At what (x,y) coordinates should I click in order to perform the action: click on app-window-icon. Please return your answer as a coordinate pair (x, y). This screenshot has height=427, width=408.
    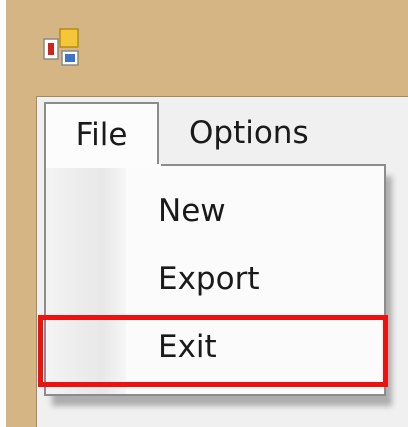
    Looking at the image, I should click on (64, 47).